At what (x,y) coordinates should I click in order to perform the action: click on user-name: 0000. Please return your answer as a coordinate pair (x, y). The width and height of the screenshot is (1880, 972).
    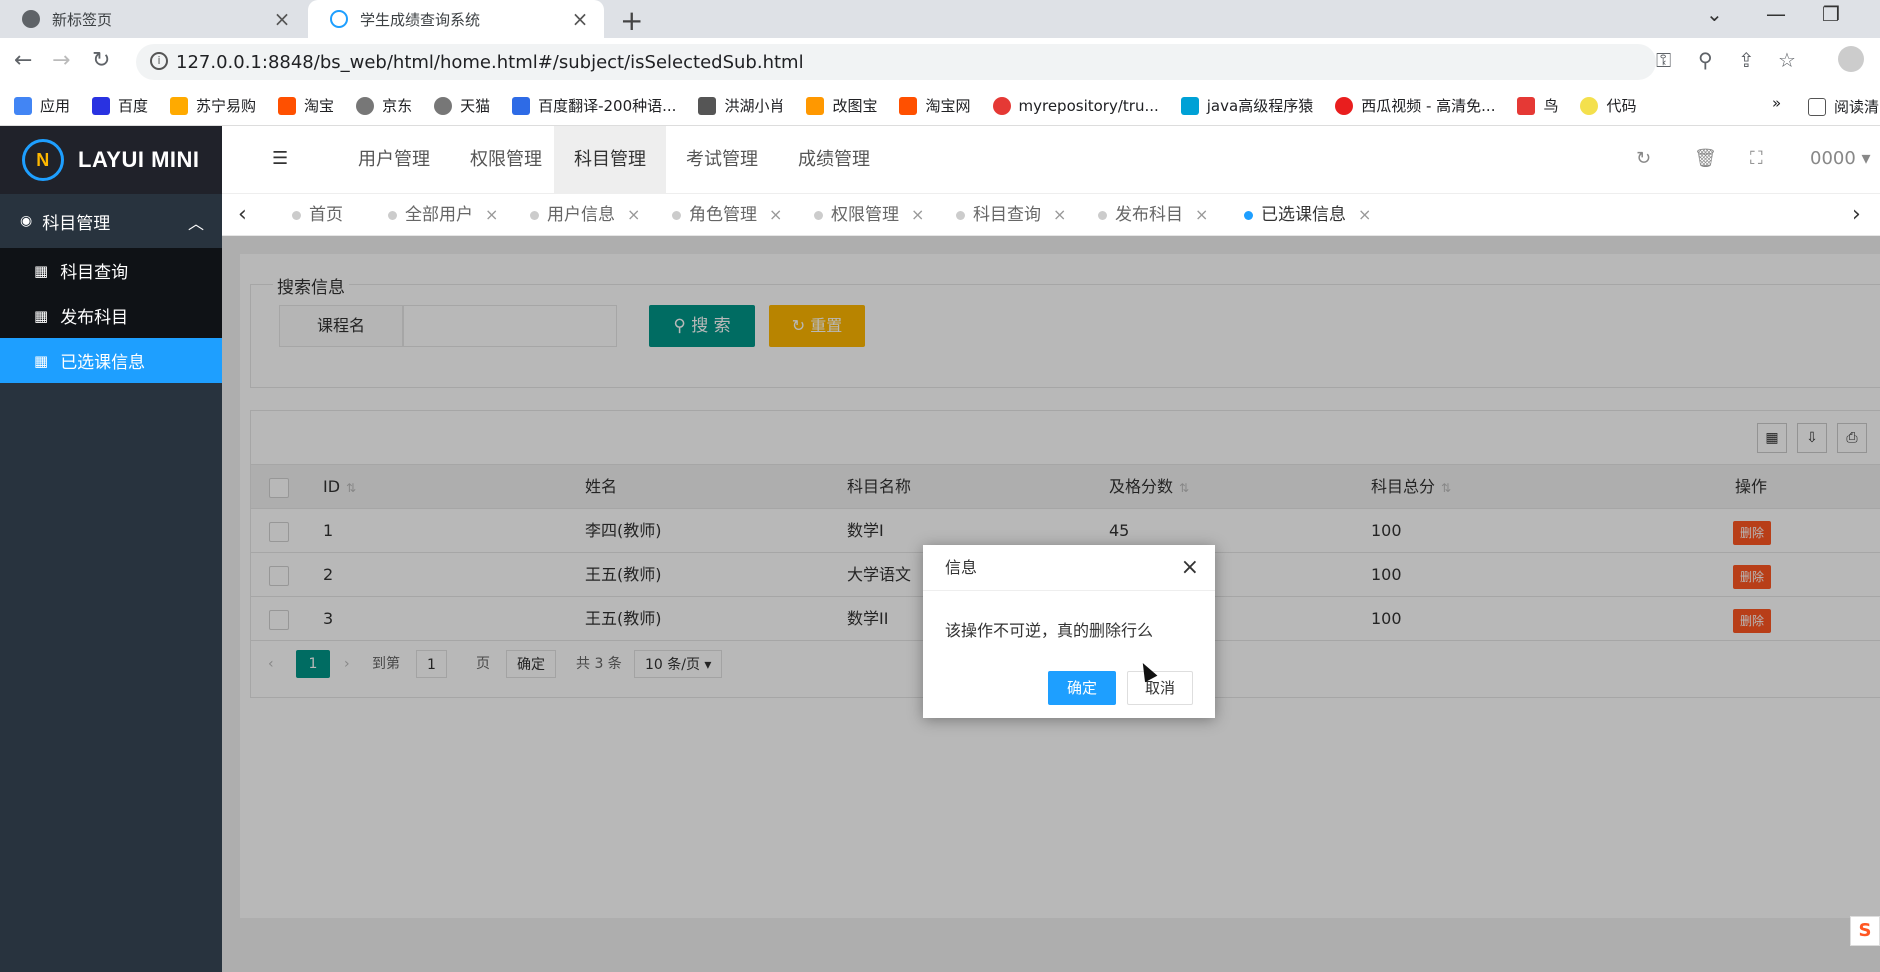
    Looking at the image, I should click on (1833, 158).